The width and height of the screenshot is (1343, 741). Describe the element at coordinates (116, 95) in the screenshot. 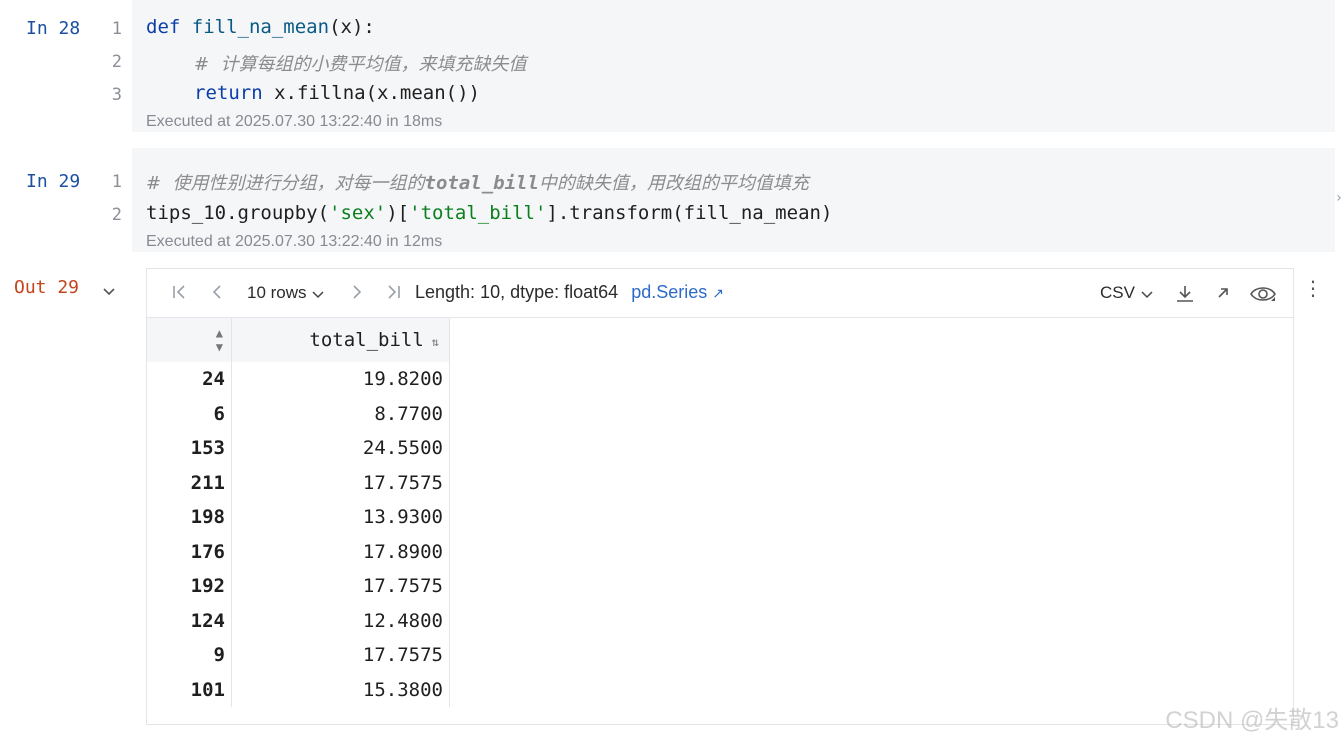

I see `line-number: 3` at that location.